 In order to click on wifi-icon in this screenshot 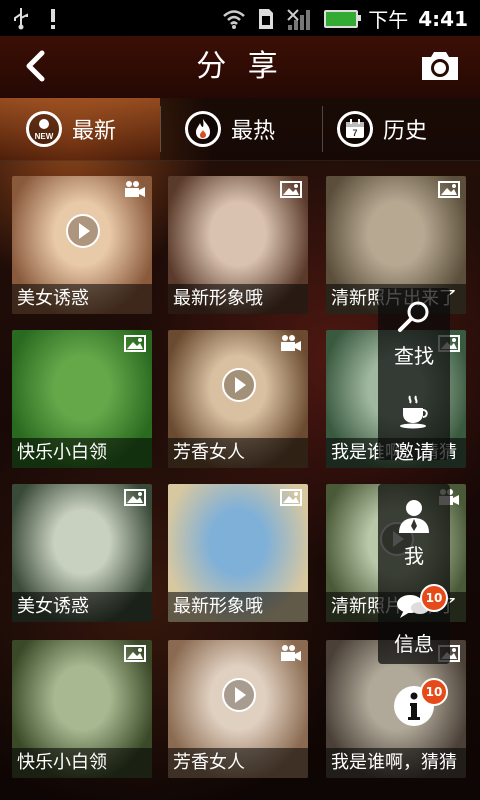, I will do `click(234, 19)`.